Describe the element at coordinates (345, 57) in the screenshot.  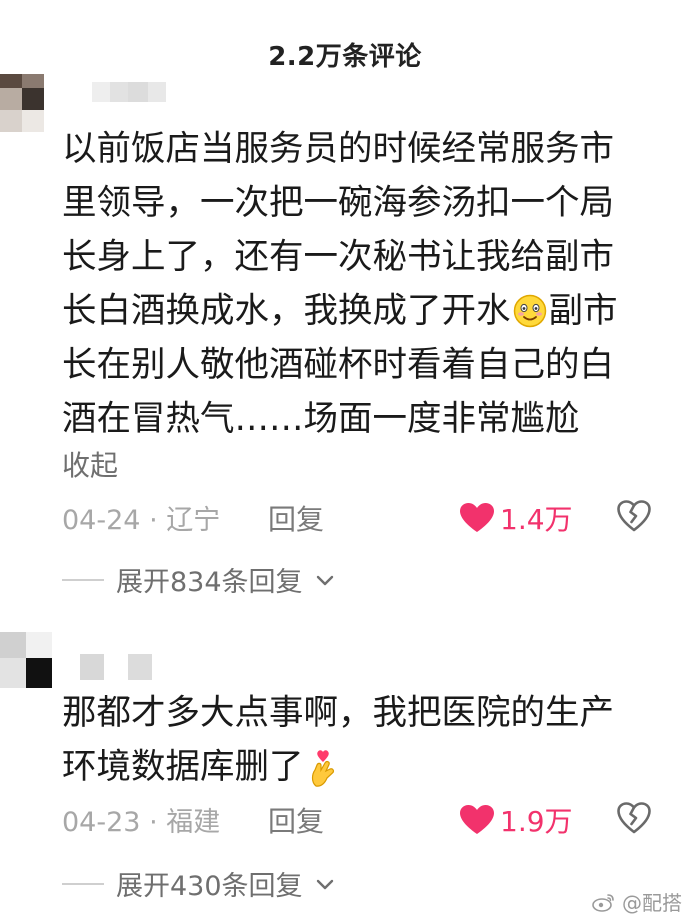
I see `comments-count-title: 2.2万条评论` at that location.